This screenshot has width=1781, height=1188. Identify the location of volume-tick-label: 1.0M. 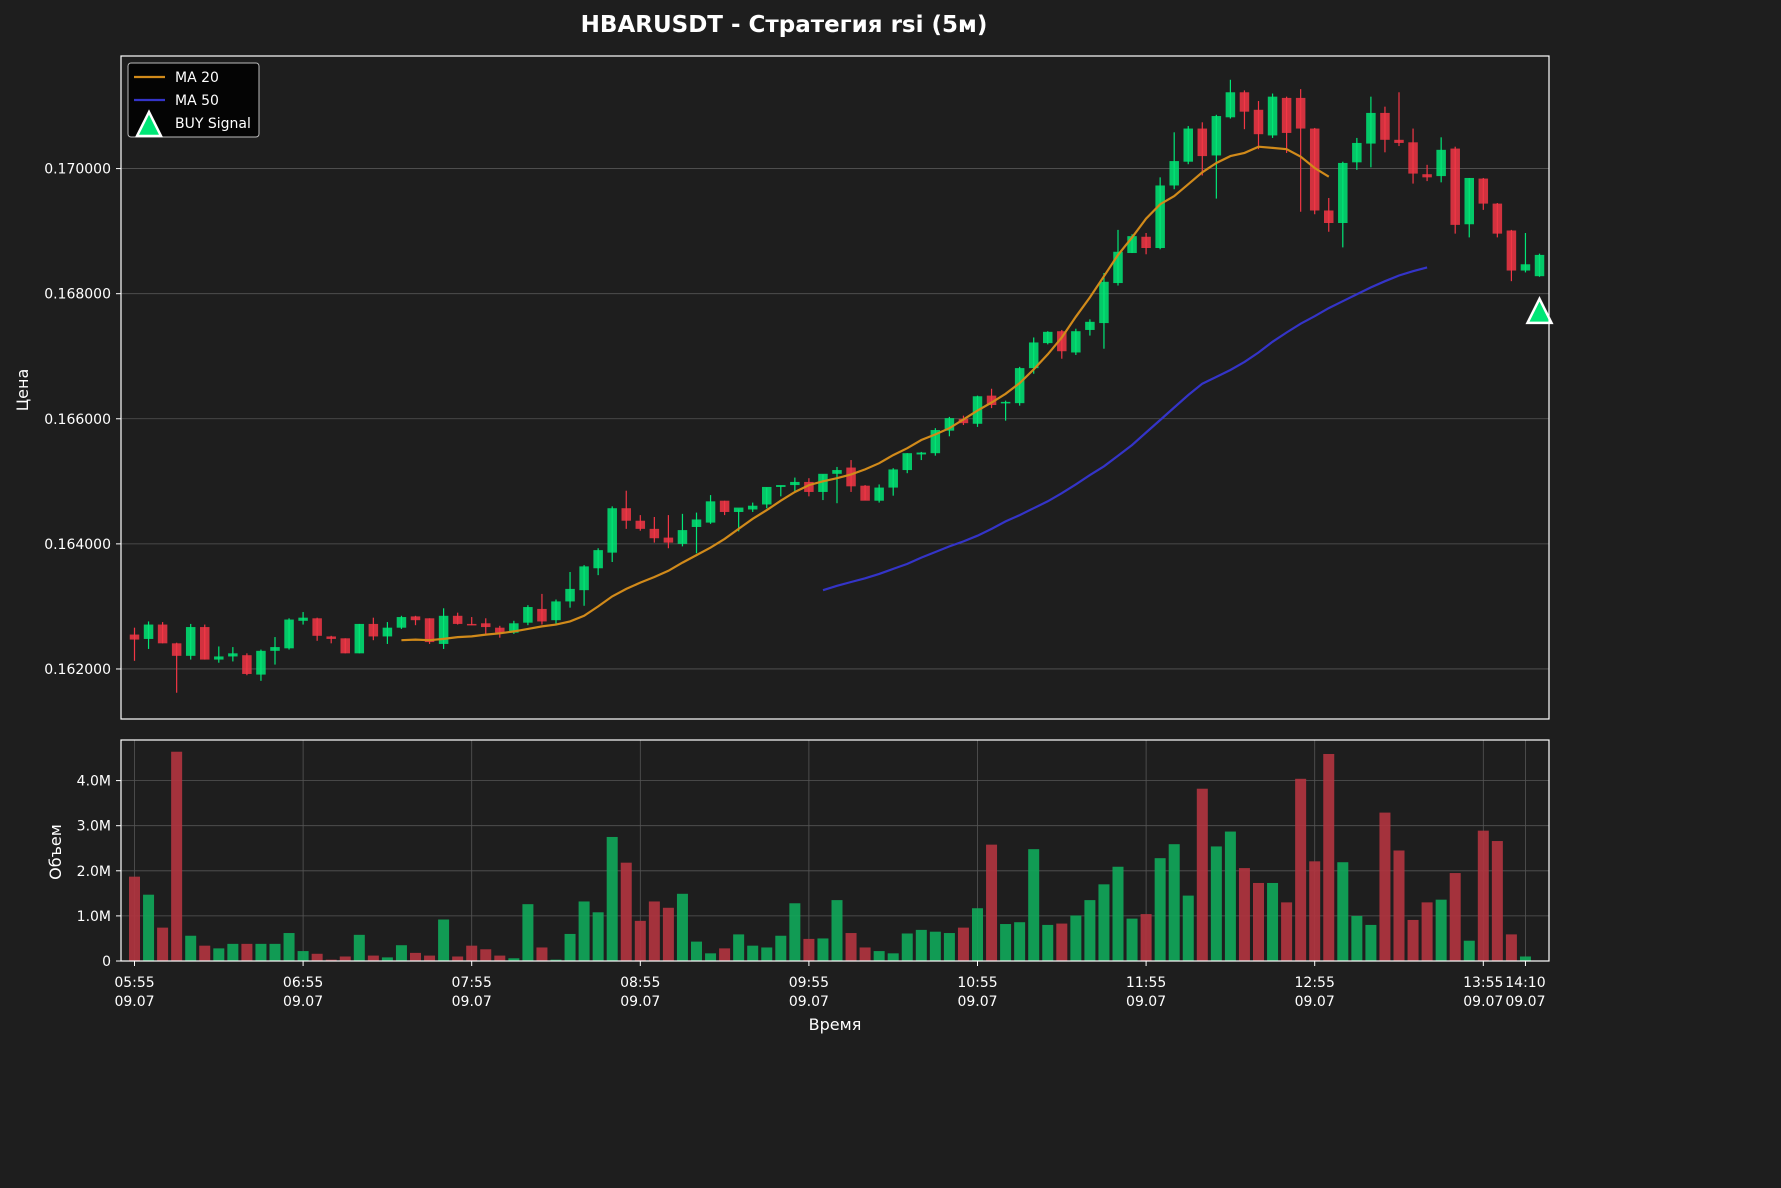
(94, 917).